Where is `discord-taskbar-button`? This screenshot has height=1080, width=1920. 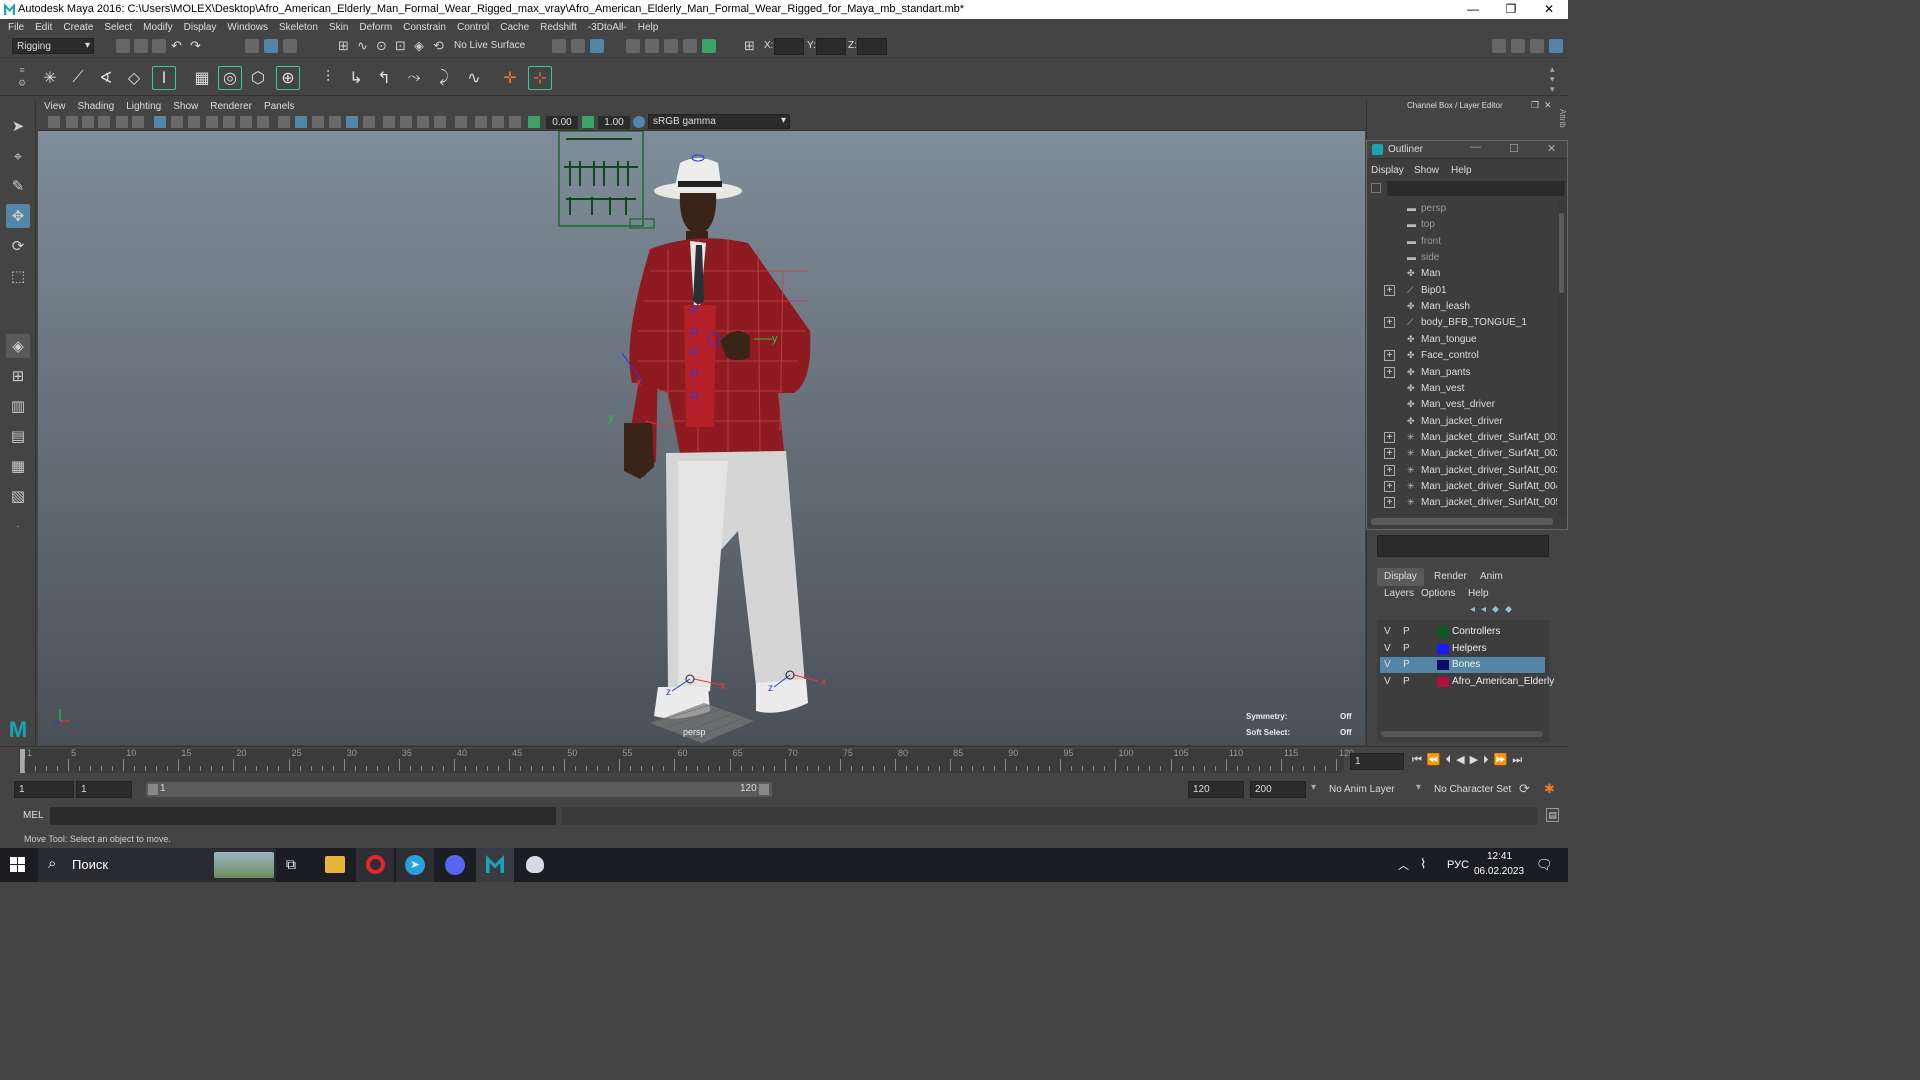 discord-taskbar-button is located at coordinates (455, 865).